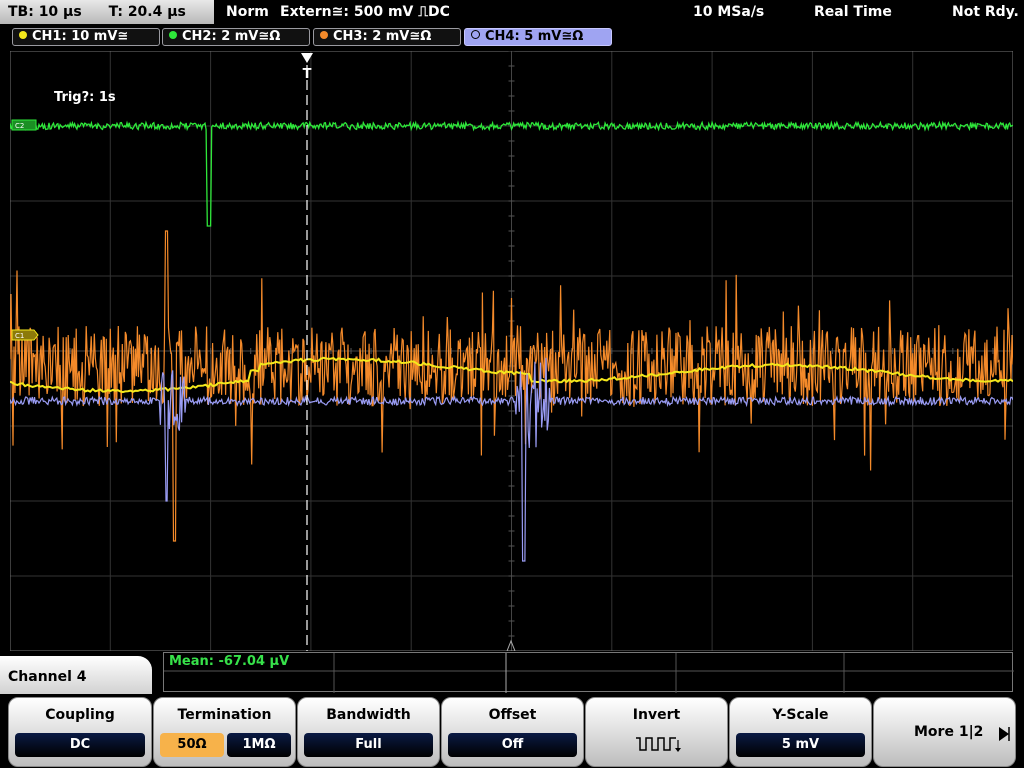 This screenshot has width=1024, height=768. I want to click on tab-ch4: CH4: 5 mV≅Ω, so click(538, 37).